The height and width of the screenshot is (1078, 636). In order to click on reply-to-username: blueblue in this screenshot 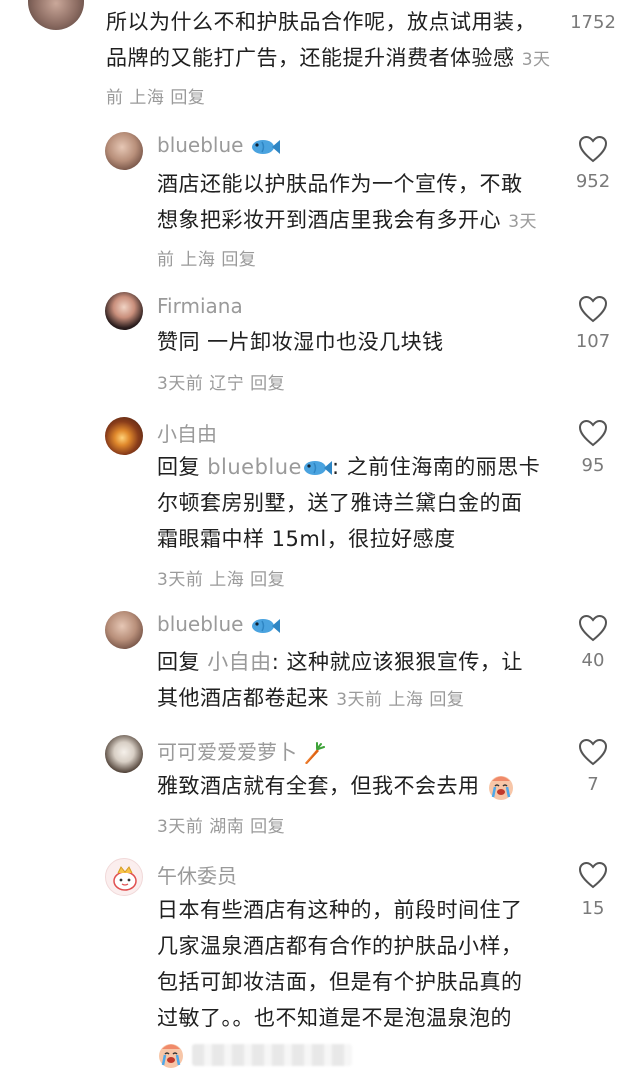, I will do `click(269, 467)`.